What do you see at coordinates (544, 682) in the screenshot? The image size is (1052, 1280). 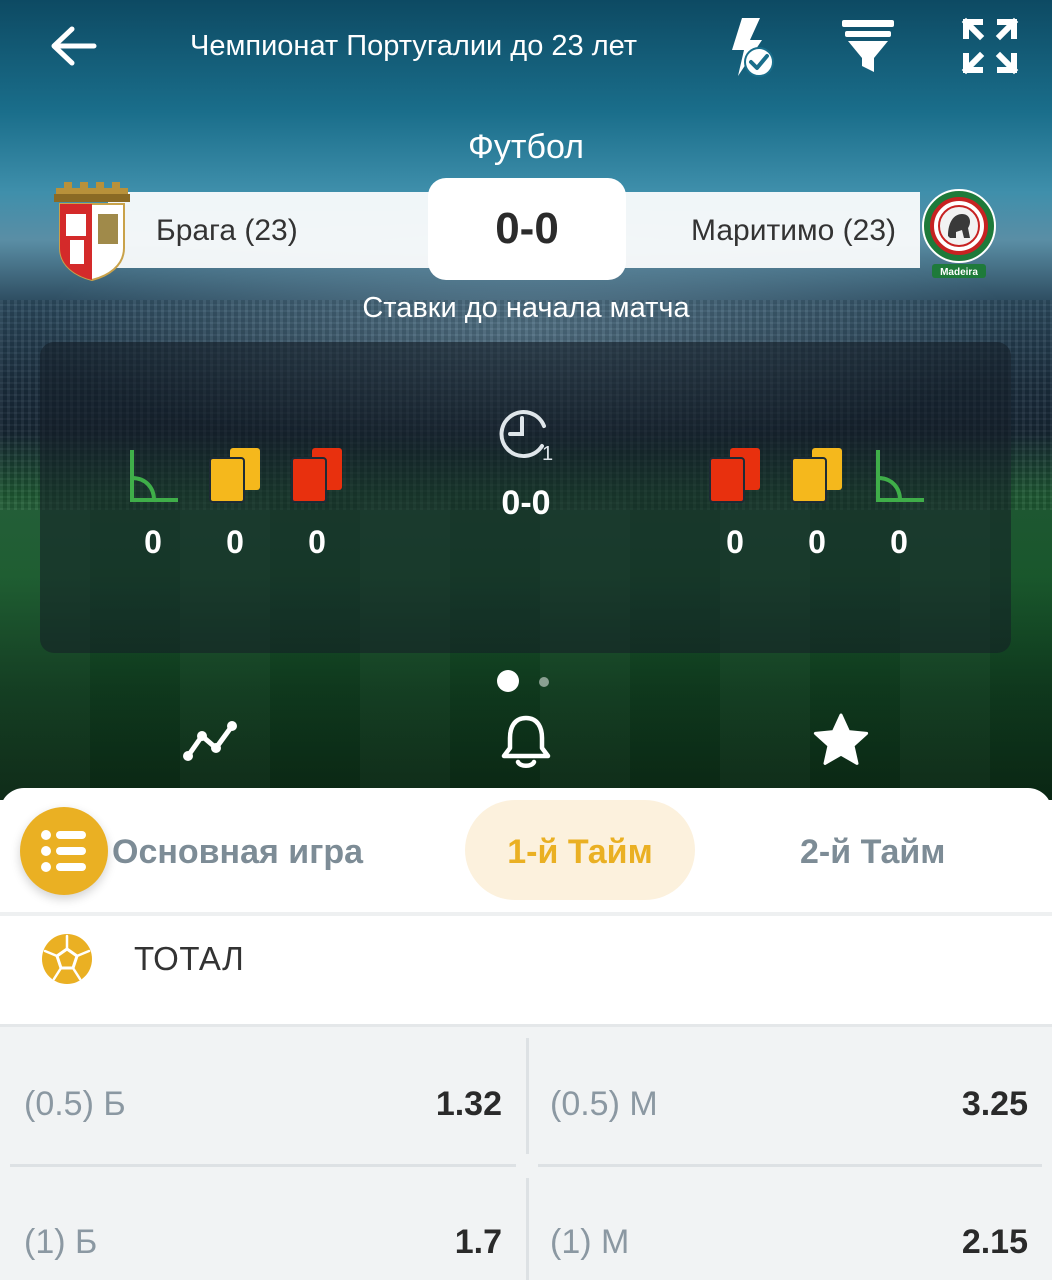 I see `pager-dot` at bounding box center [544, 682].